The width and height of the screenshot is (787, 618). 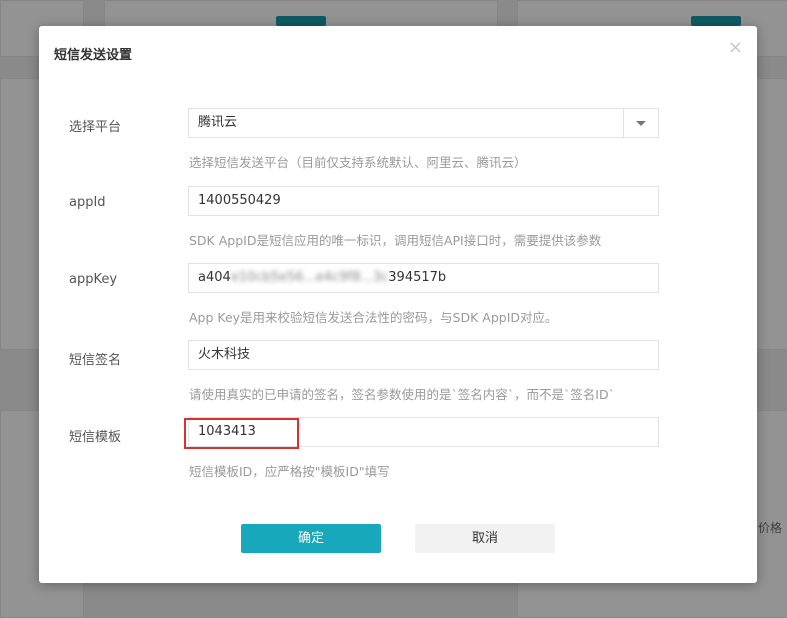 What do you see at coordinates (402, 394) in the screenshot?
I see `sign-hint: 请使用真实的已申请的签名，签名参数使用的是`签名内容`，而不是`签名ID`` at bounding box center [402, 394].